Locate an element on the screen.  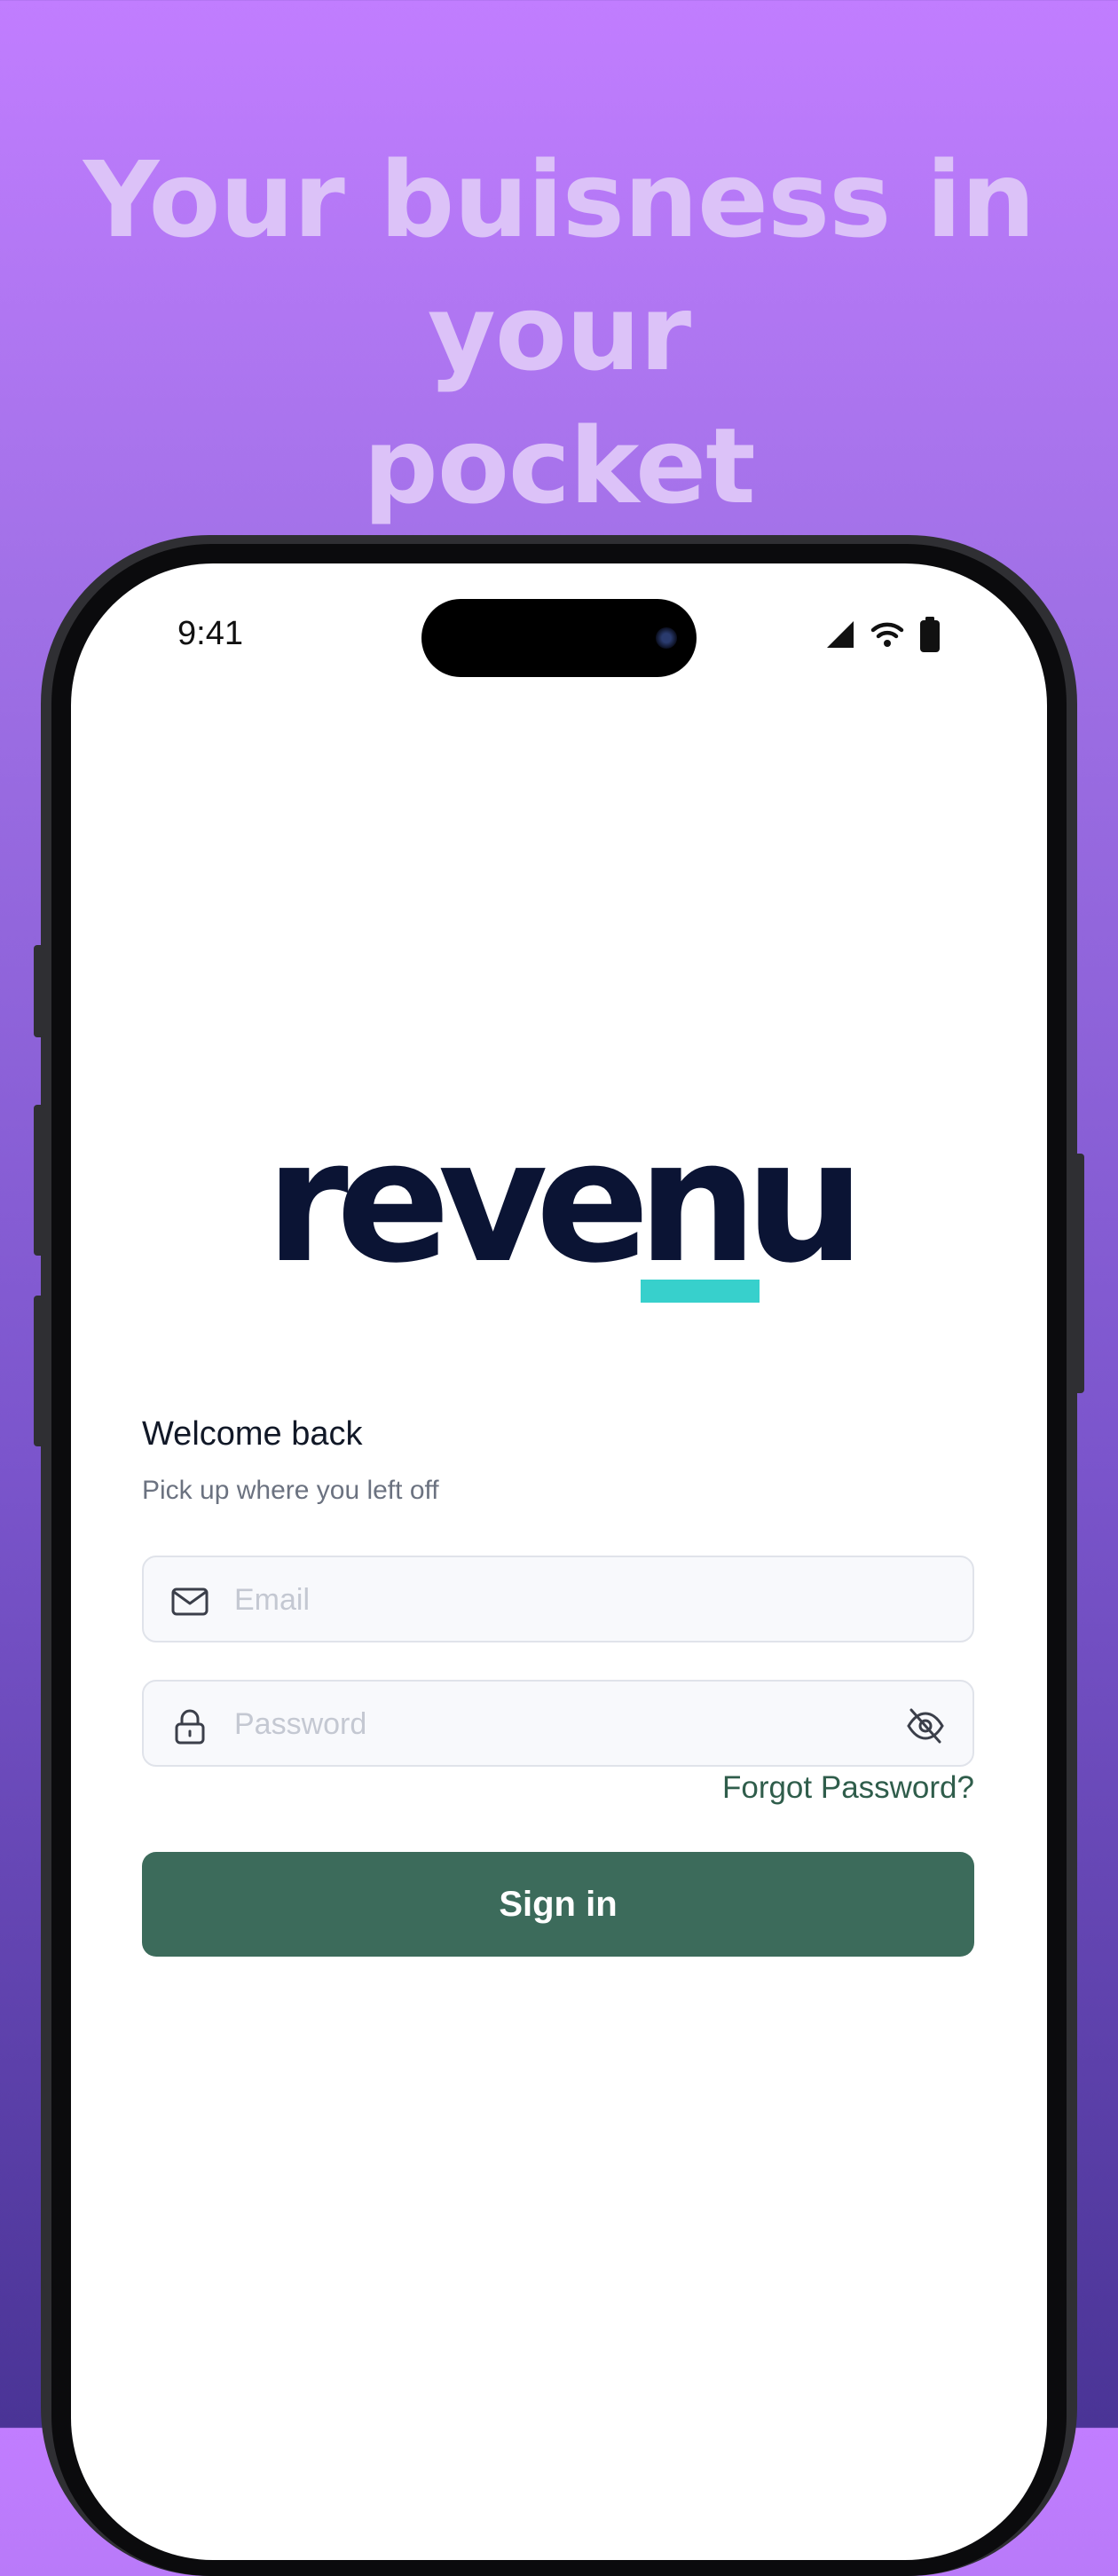
sign-in-button: Sign in is located at coordinates (558, 1905).